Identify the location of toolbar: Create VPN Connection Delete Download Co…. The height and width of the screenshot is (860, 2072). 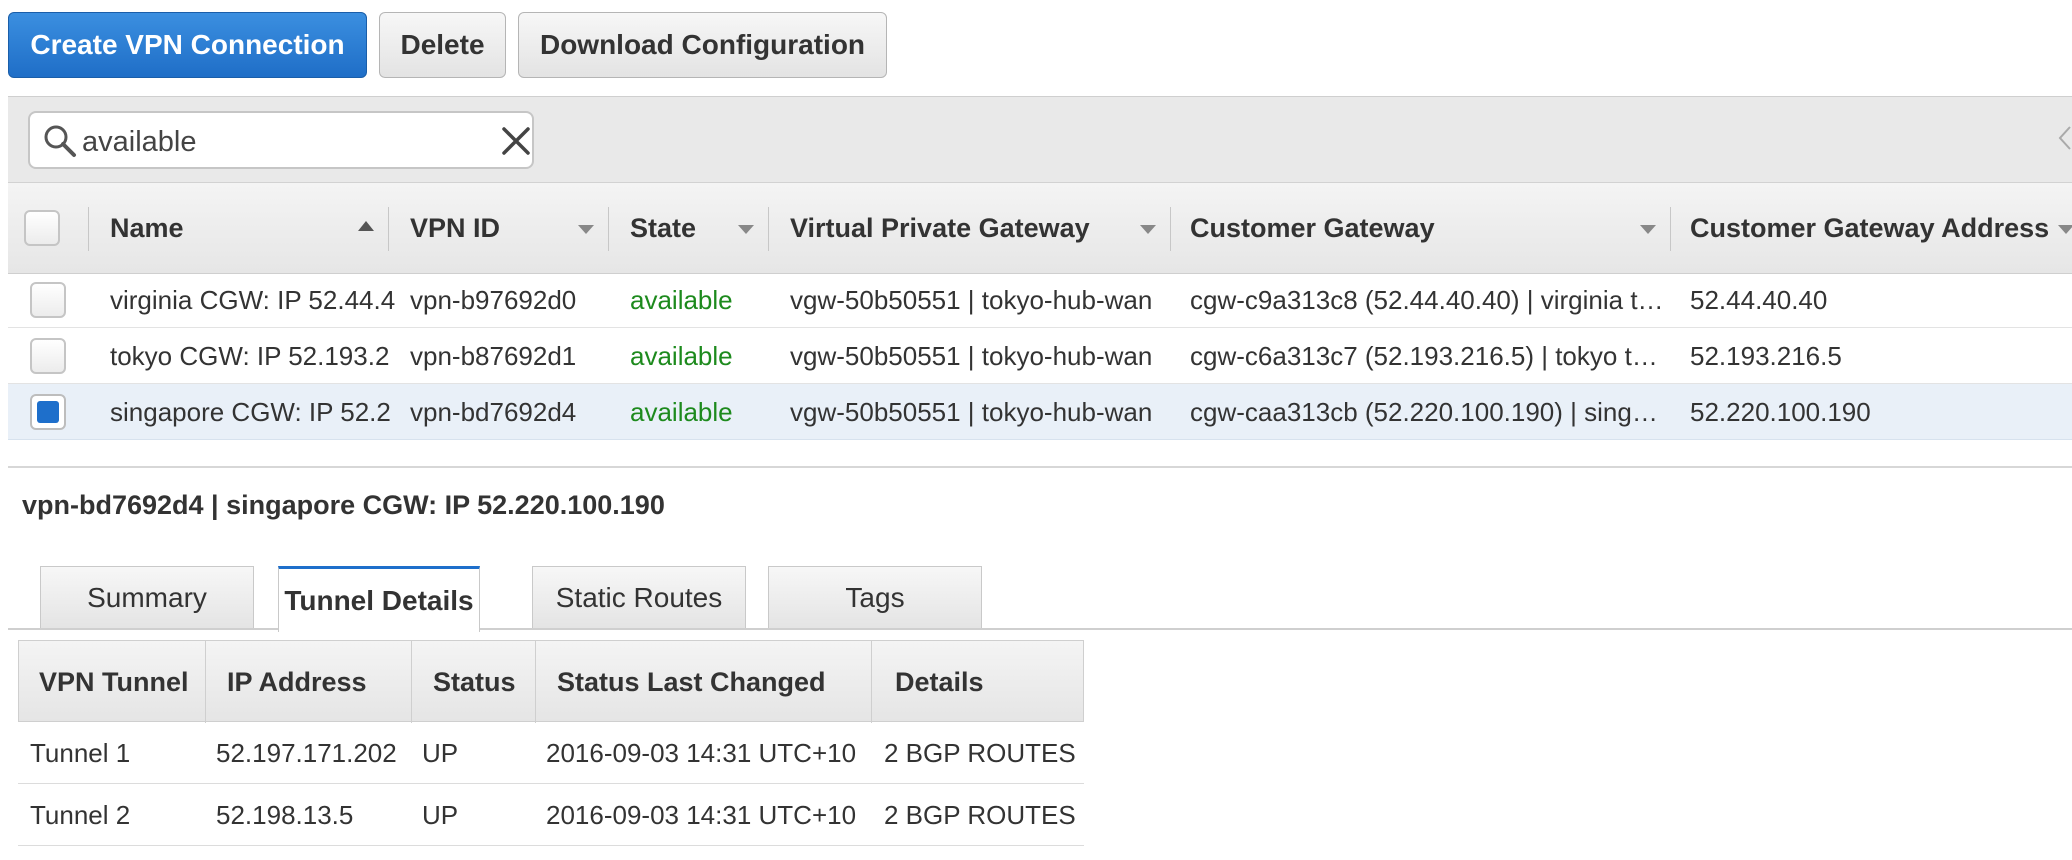
(447, 45).